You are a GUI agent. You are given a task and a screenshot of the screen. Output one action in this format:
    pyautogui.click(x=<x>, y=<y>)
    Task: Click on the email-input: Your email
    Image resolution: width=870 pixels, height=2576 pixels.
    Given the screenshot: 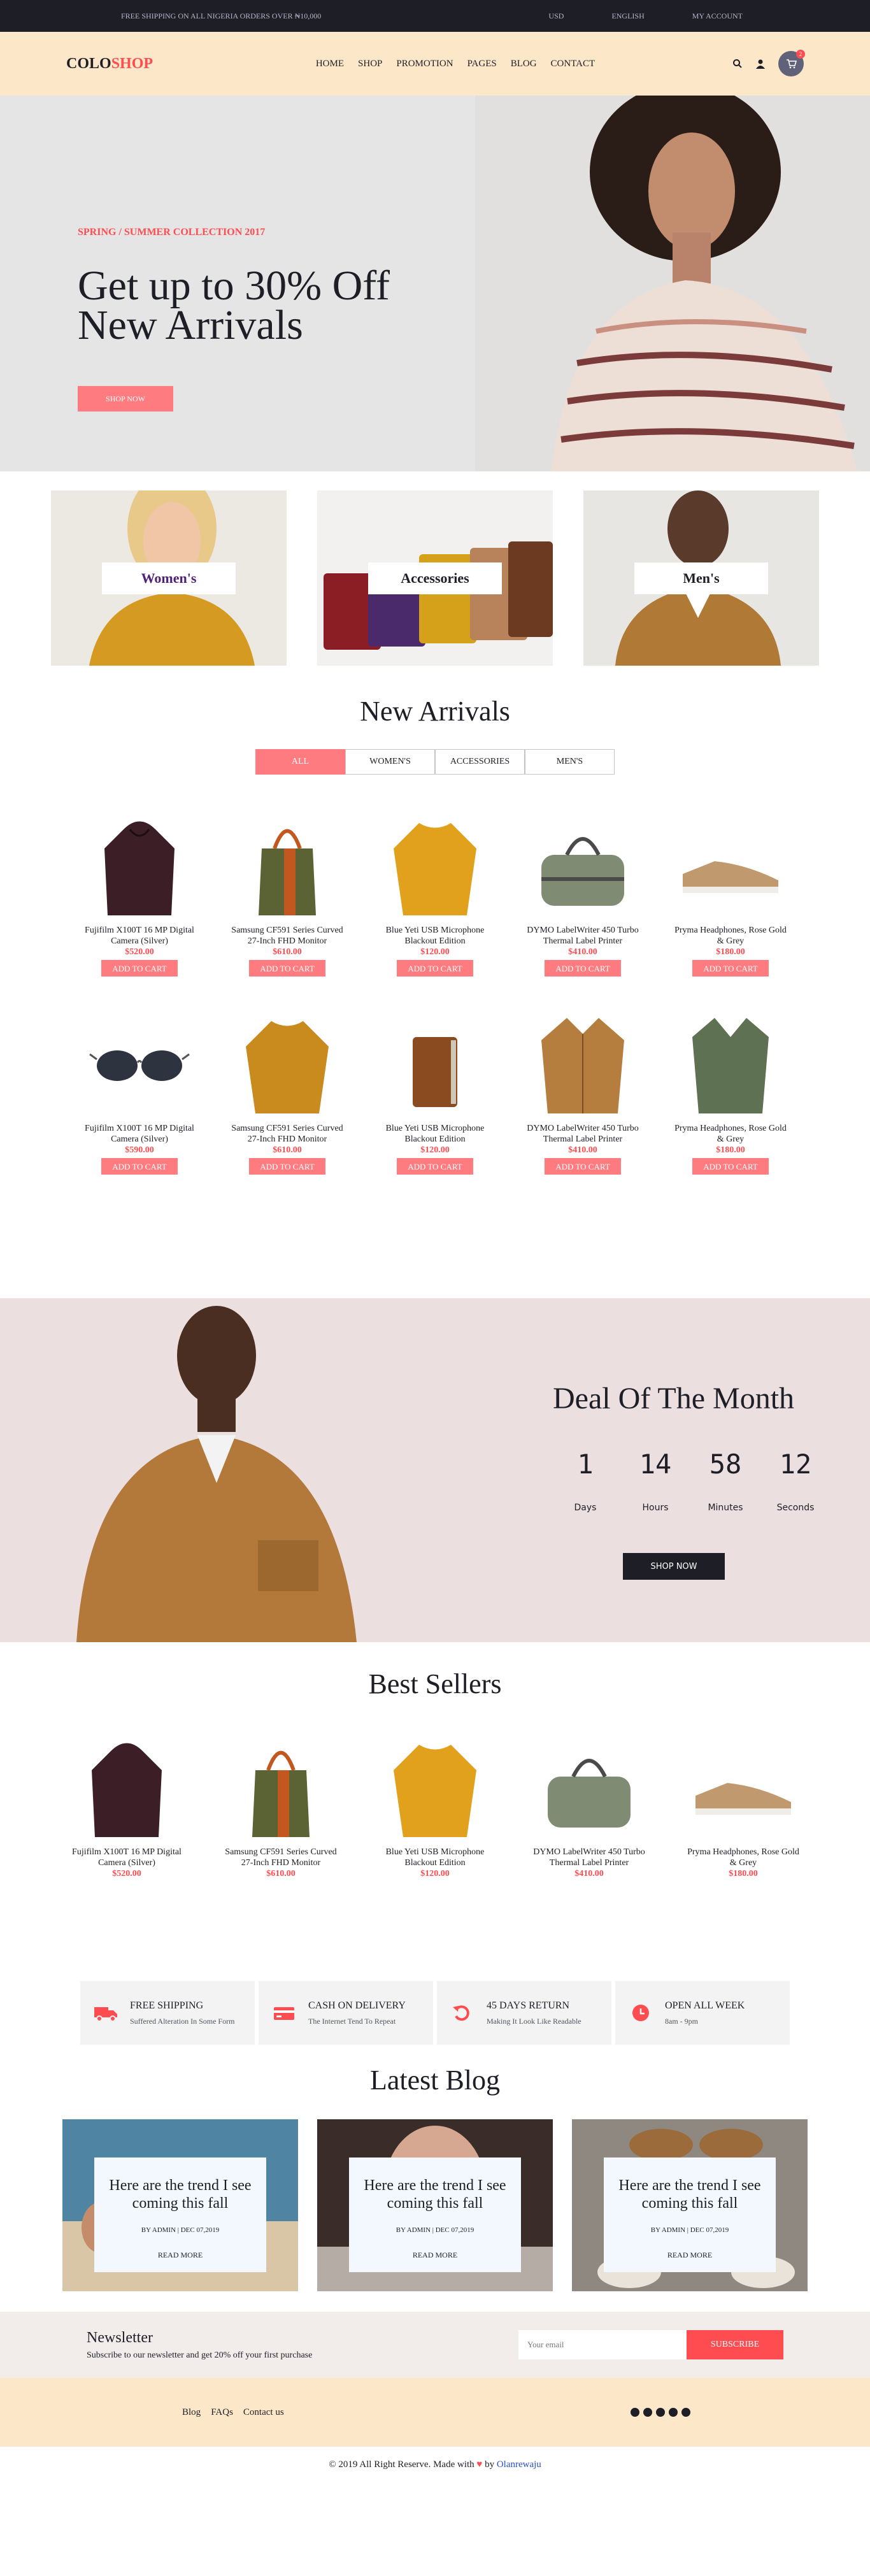 What is the action you would take?
    pyautogui.click(x=602, y=2344)
    